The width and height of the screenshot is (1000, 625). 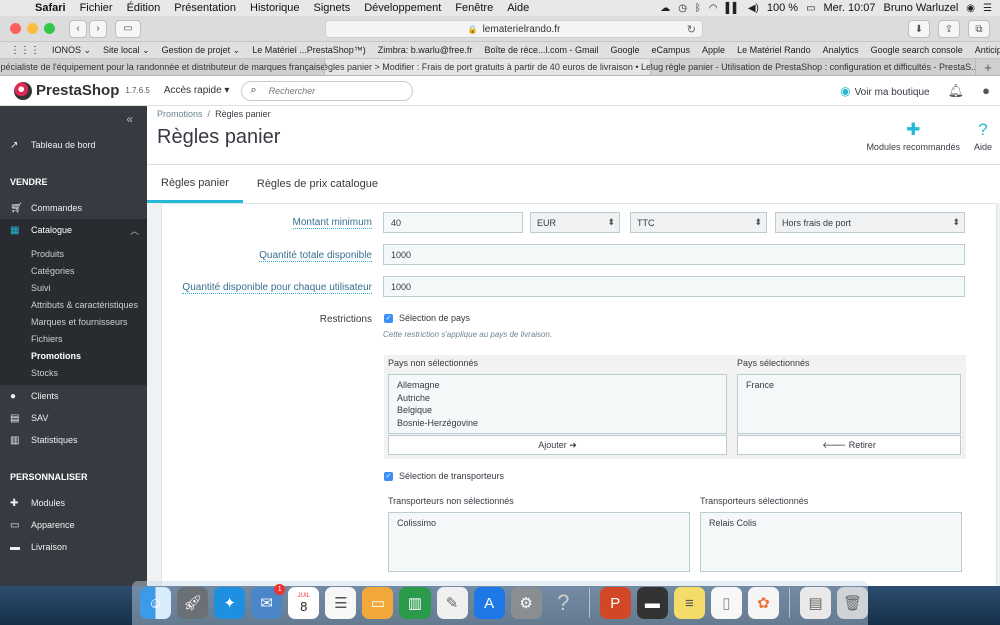 I want to click on downloads-stack-icon: ▤, so click(x=816, y=603).